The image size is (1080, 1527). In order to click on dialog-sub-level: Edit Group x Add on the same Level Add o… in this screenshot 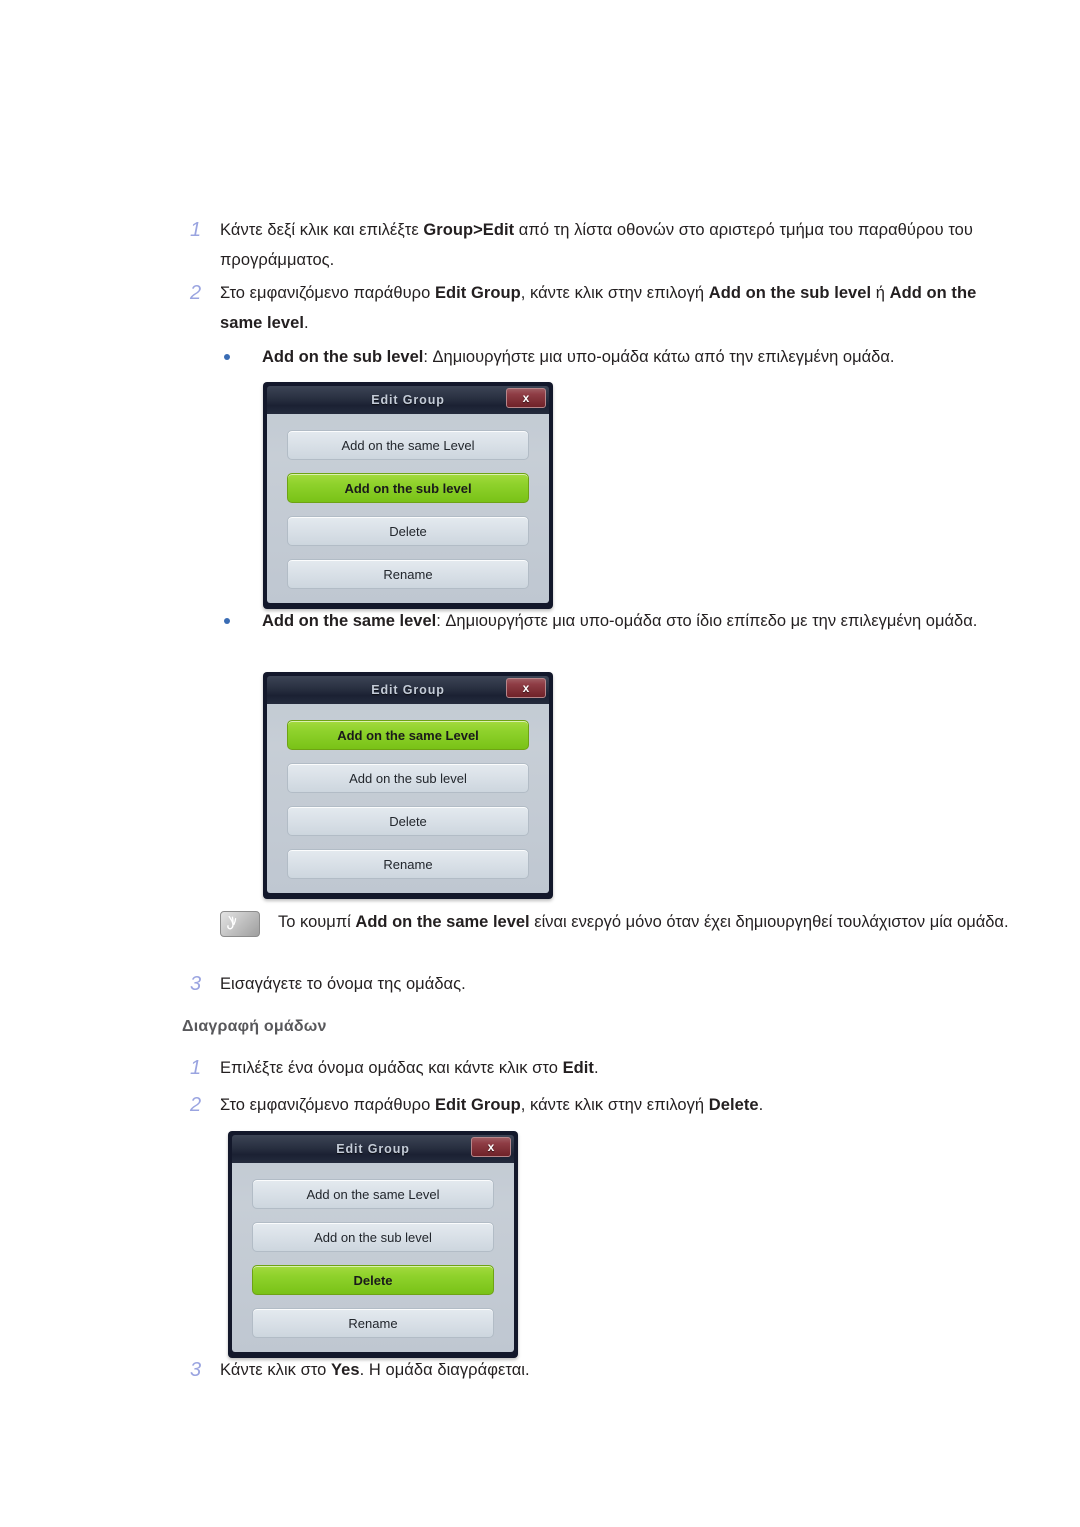, I will do `click(408, 495)`.